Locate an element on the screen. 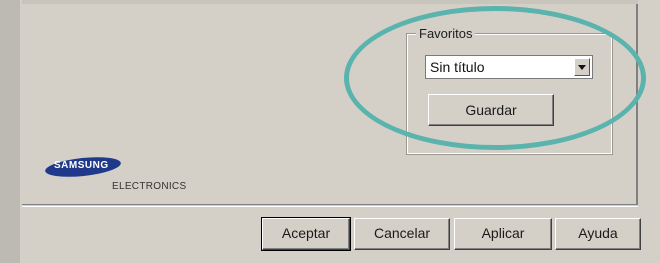  window-edge is located at coordinates (10, 131).